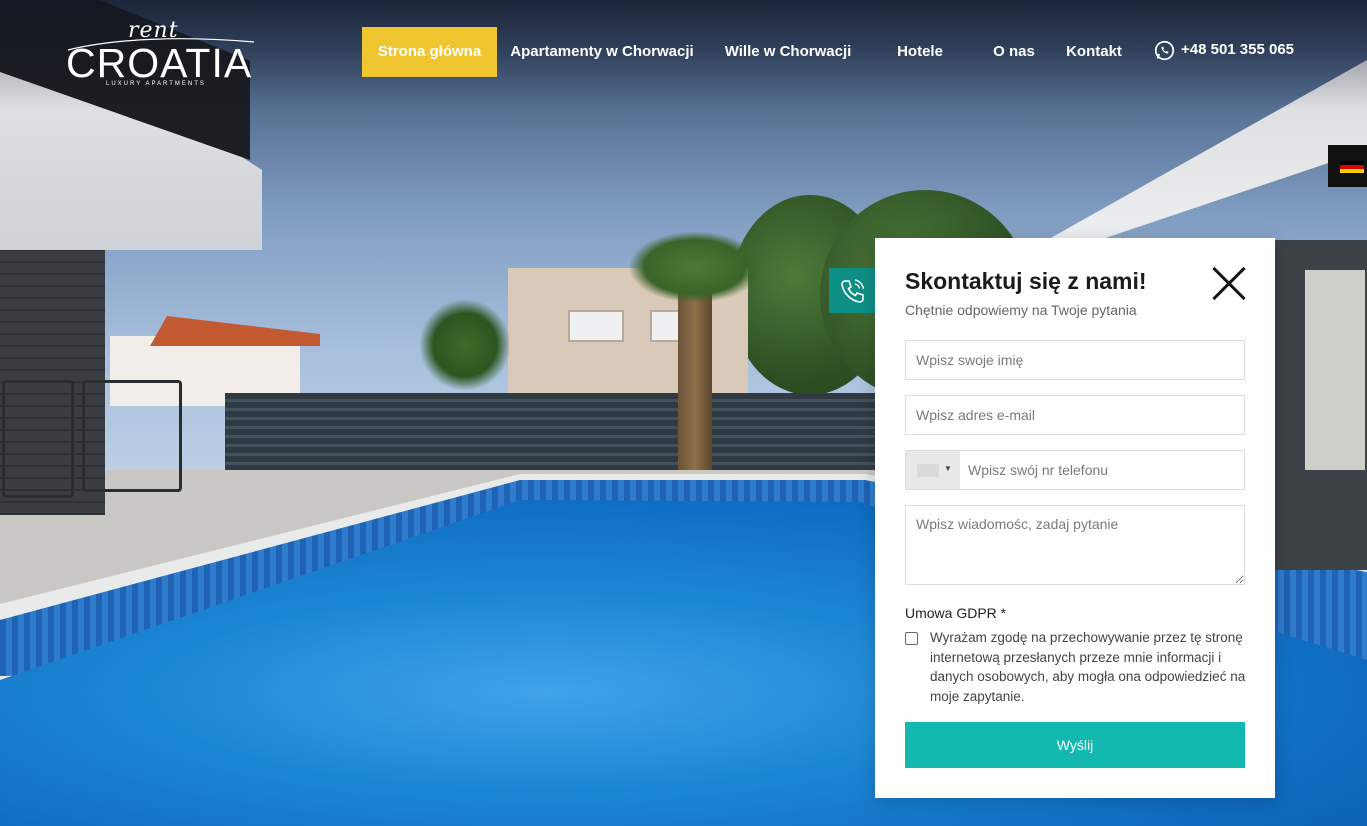 Image resolution: width=1367 pixels, height=826 pixels. I want to click on message-field, so click(1075, 545).